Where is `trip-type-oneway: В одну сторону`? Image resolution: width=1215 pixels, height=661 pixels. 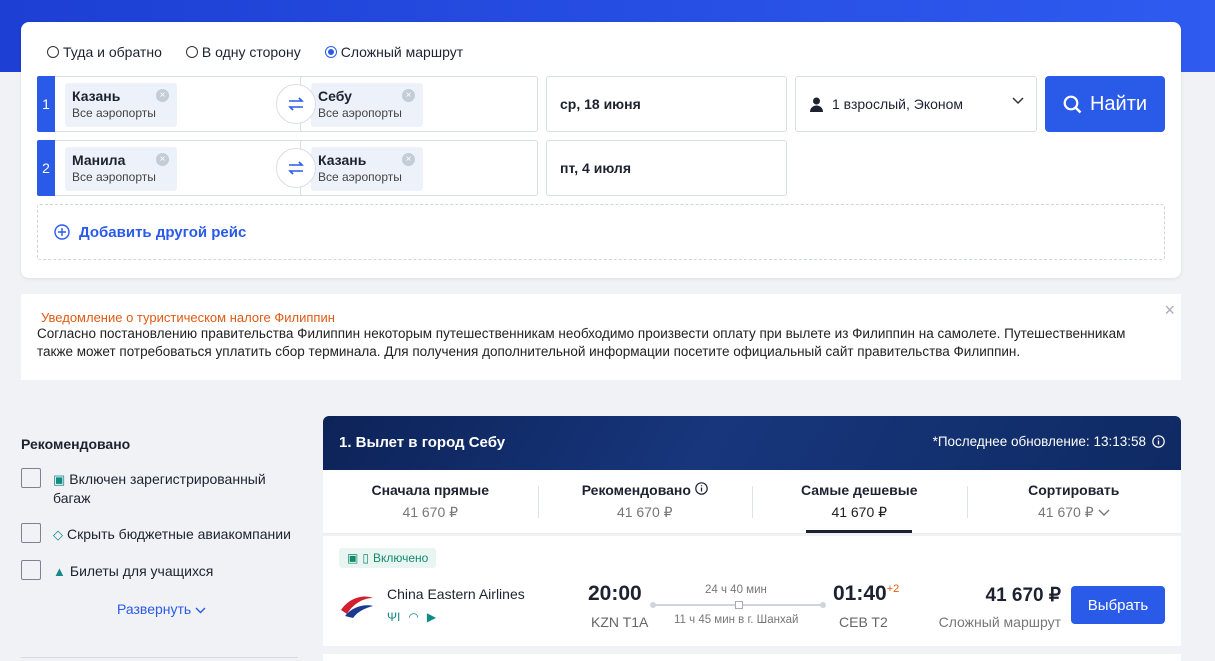
trip-type-oneway: В одну сторону is located at coordinates (243, 52).